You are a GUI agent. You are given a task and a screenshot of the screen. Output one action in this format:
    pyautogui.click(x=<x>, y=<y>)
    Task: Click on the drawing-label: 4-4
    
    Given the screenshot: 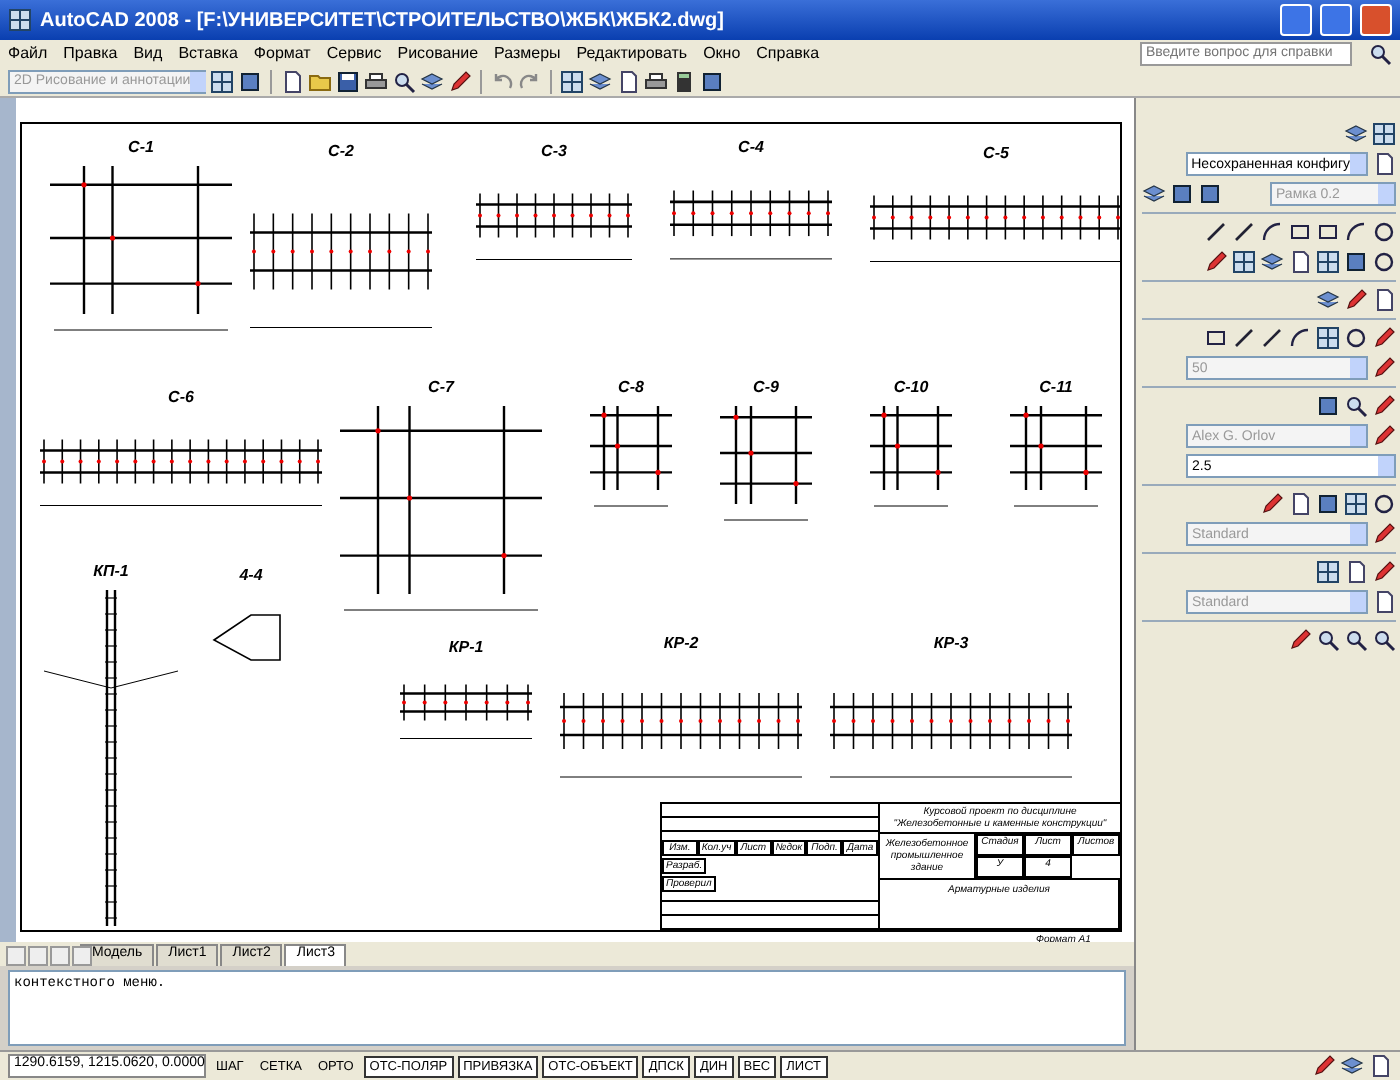 What is the action you would take?
    pyautogui.click(x=251, y=575)
    